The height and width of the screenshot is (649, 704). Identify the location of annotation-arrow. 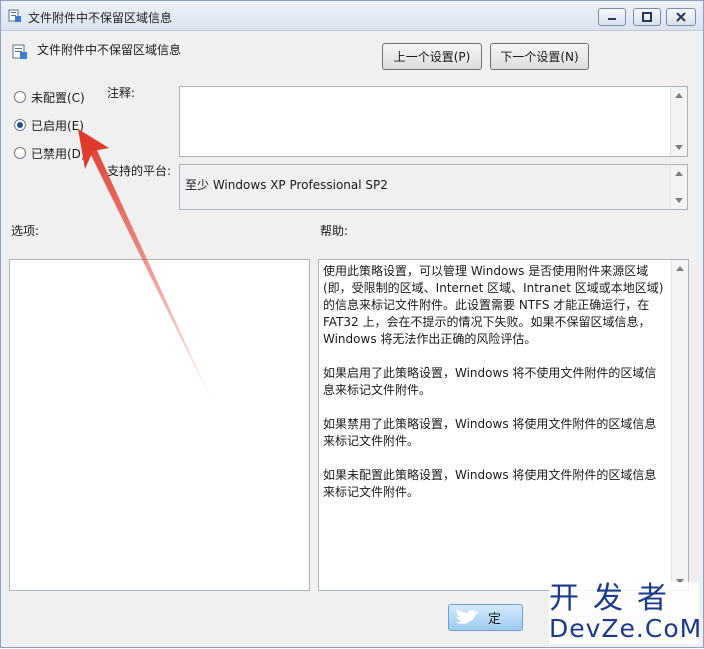
(148, 271).